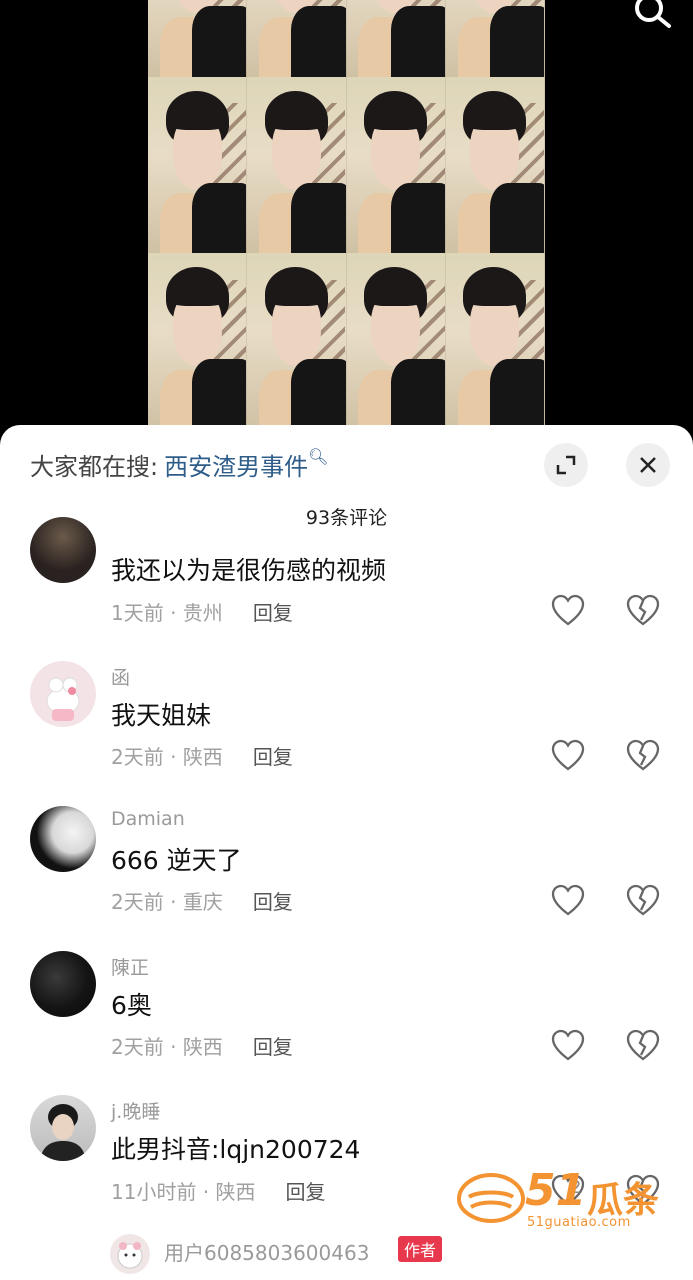  I want to click on trending-search-term: 西安渣男事件, so click(236, 467).